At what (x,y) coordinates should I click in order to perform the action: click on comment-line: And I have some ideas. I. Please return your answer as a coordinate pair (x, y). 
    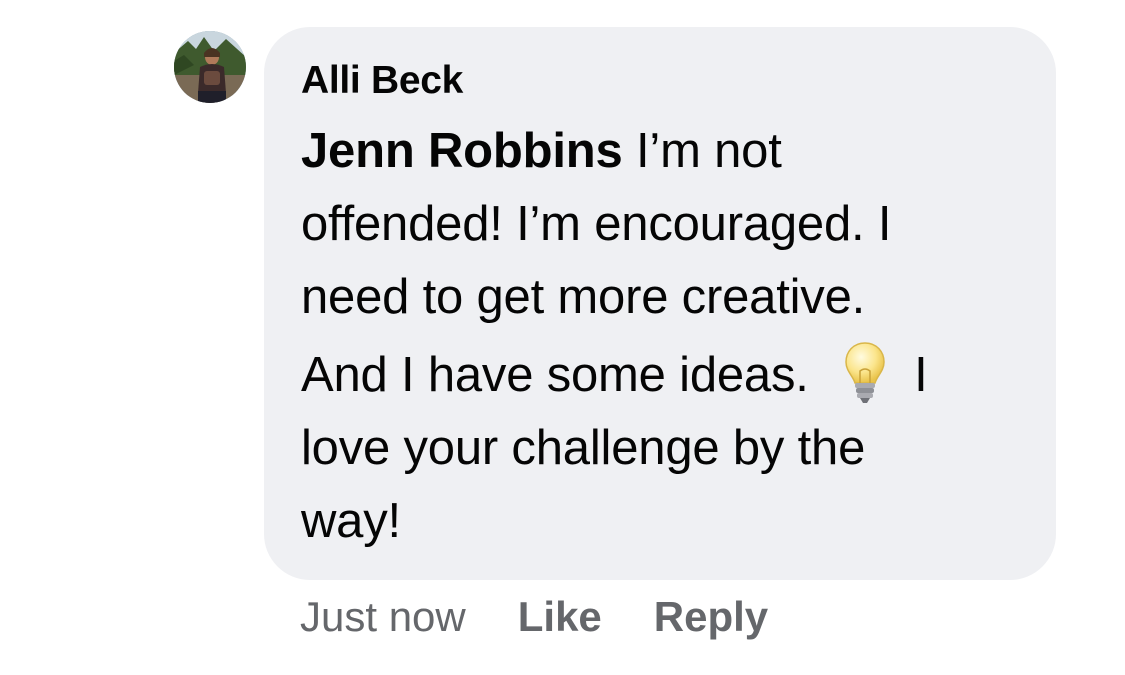
    Looking at the image, I should click on (671, 375).